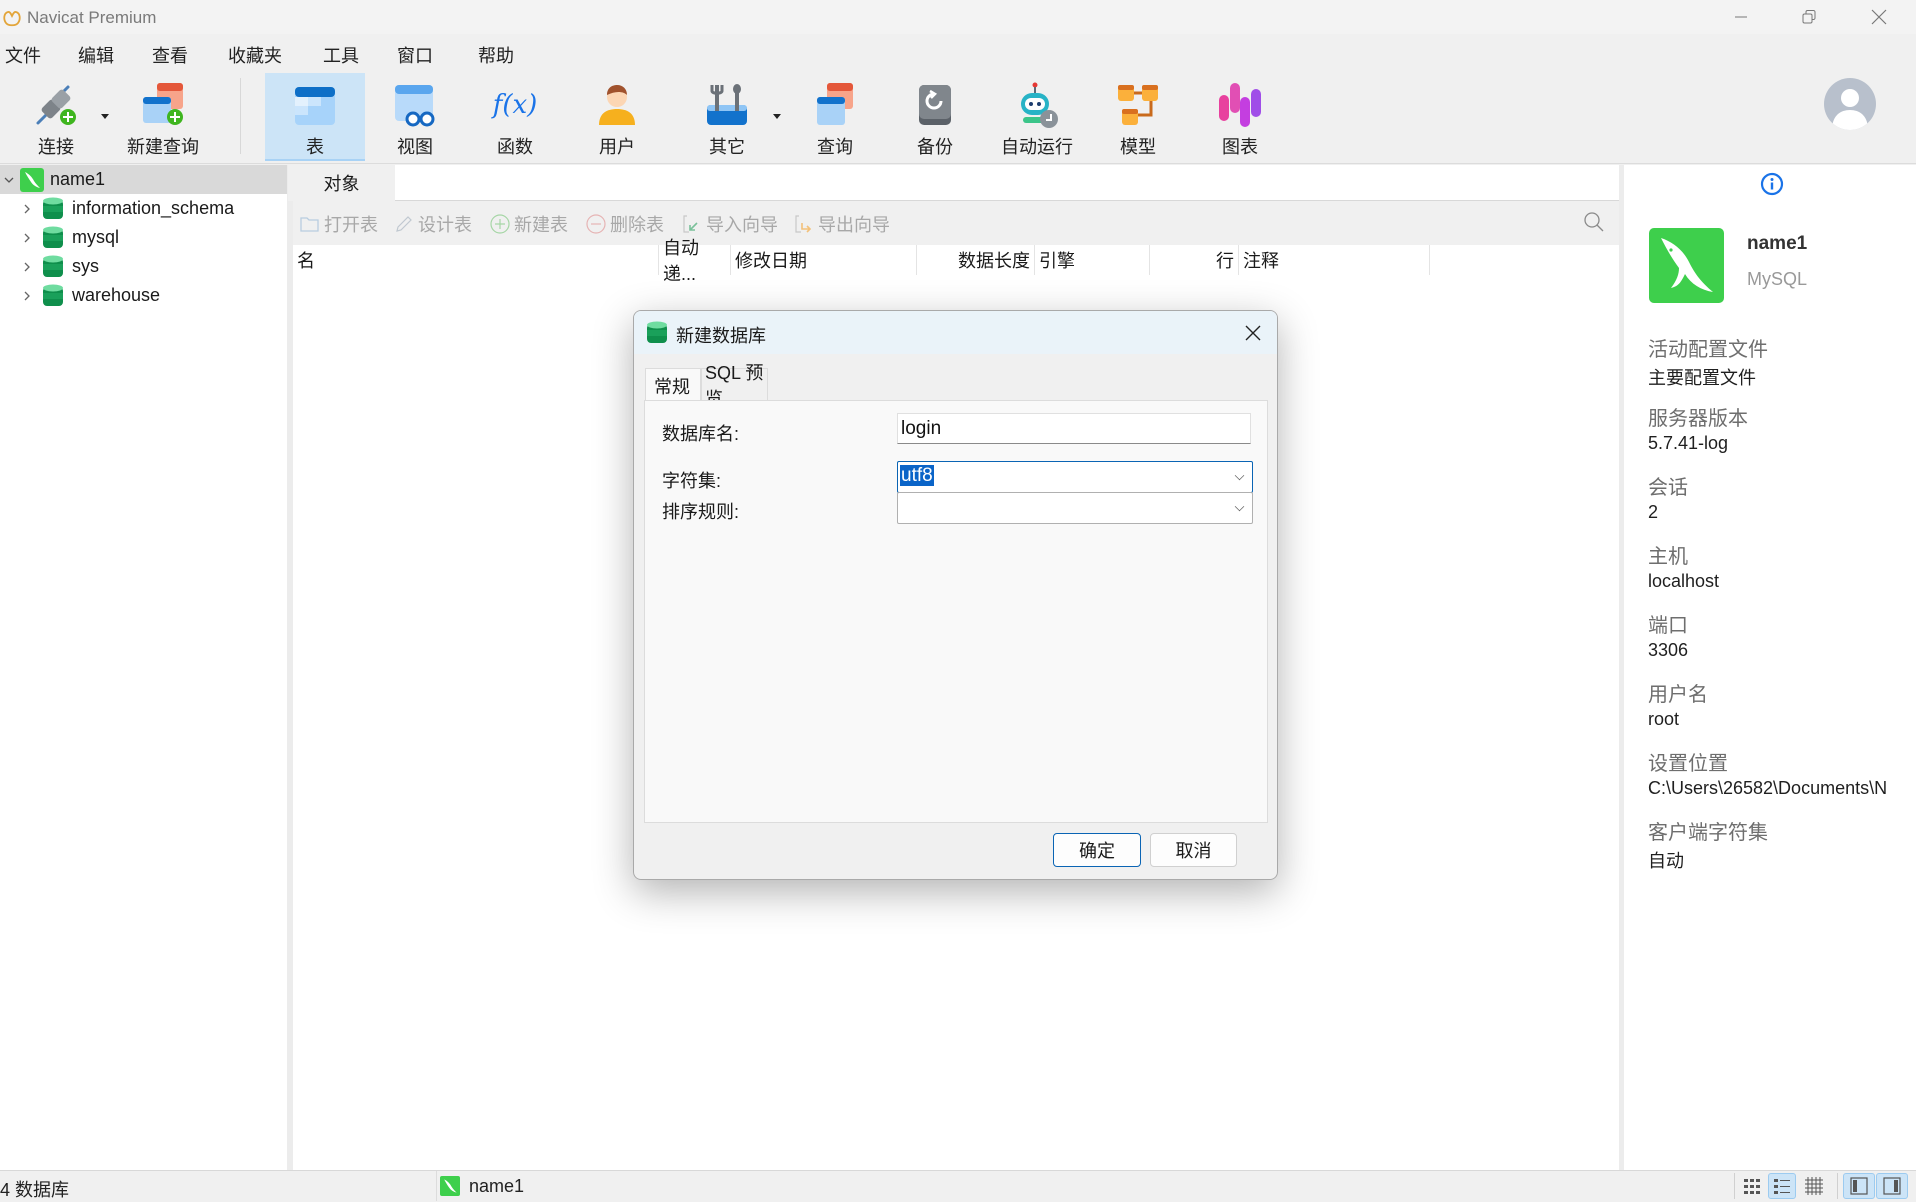 This screenshot has height=1202, width=1916. I want to click on tree-database-label: mysql, so click(96, 237).